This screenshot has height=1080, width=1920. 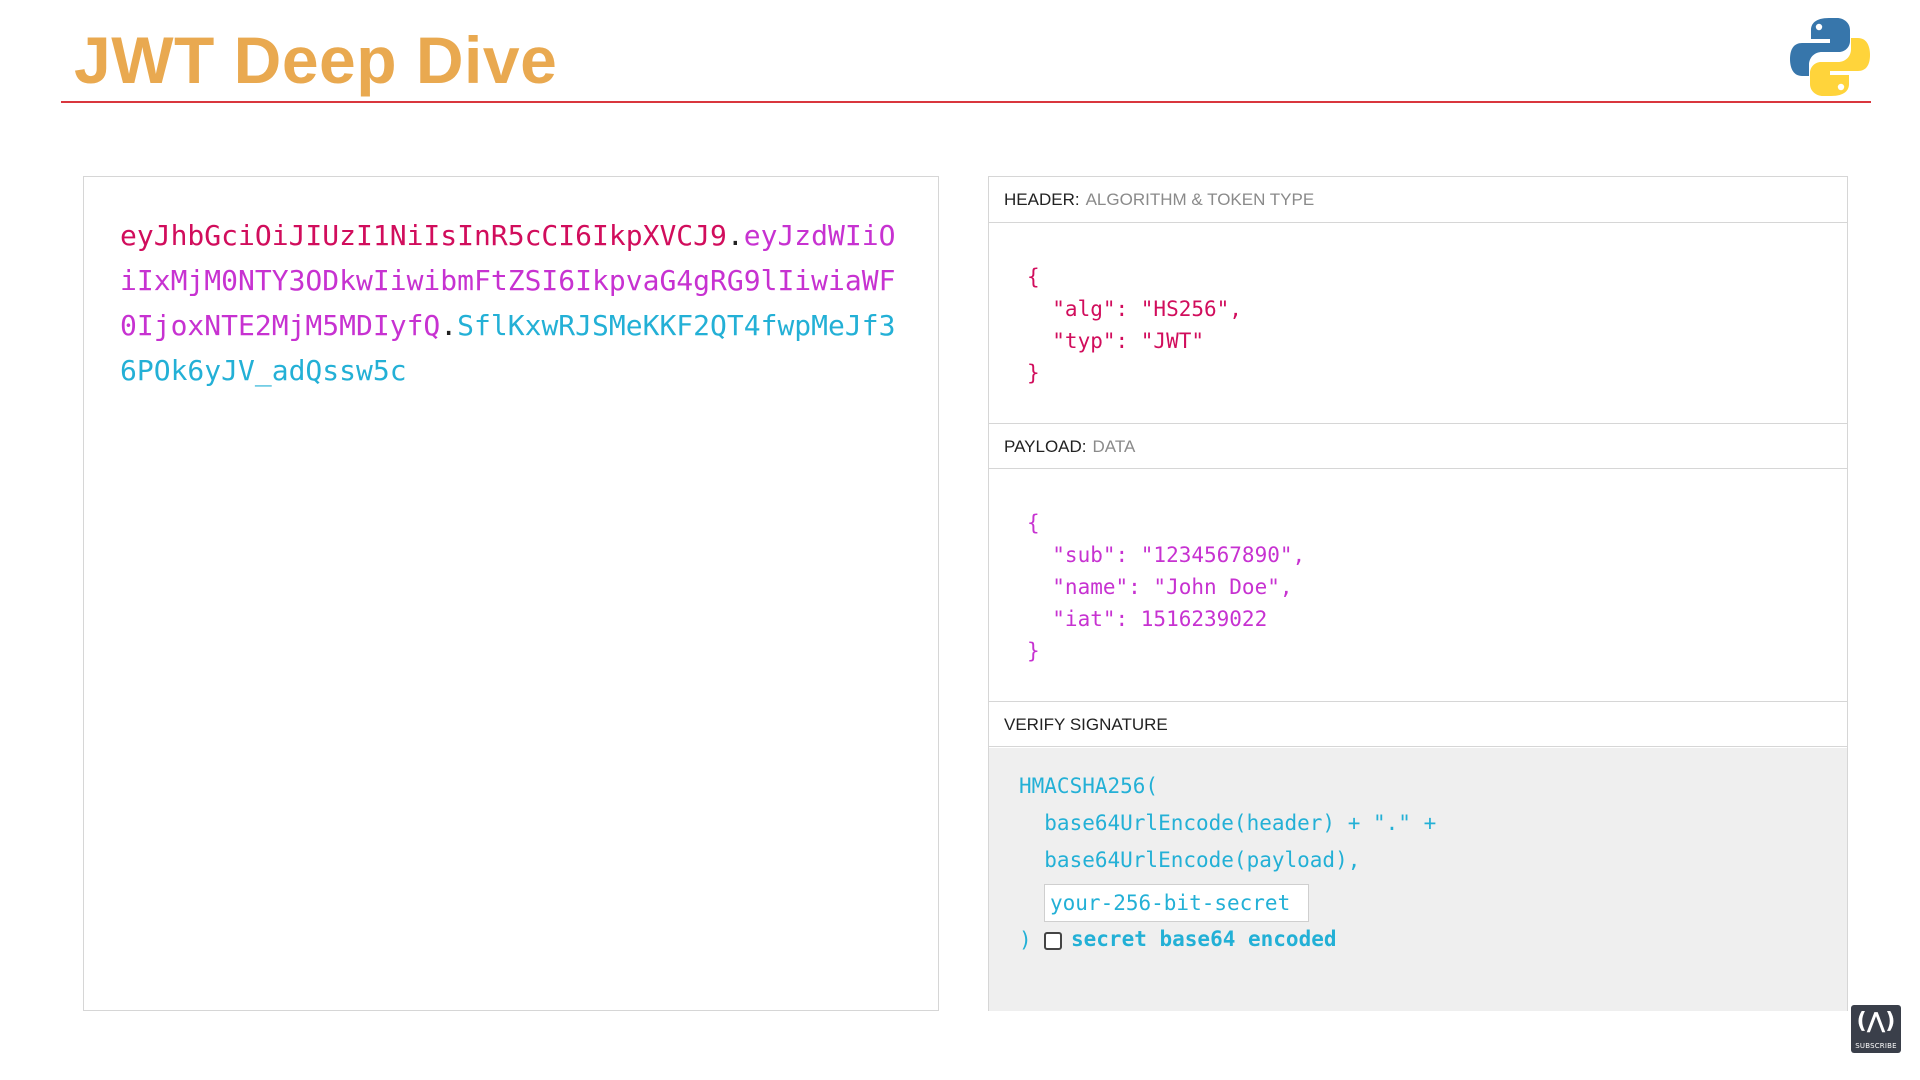 What do you see at coordinates (1045, 446) in the screenshot?
I see `payload-section-label: PAYLOAD:` at bounding box center [1045, 446].